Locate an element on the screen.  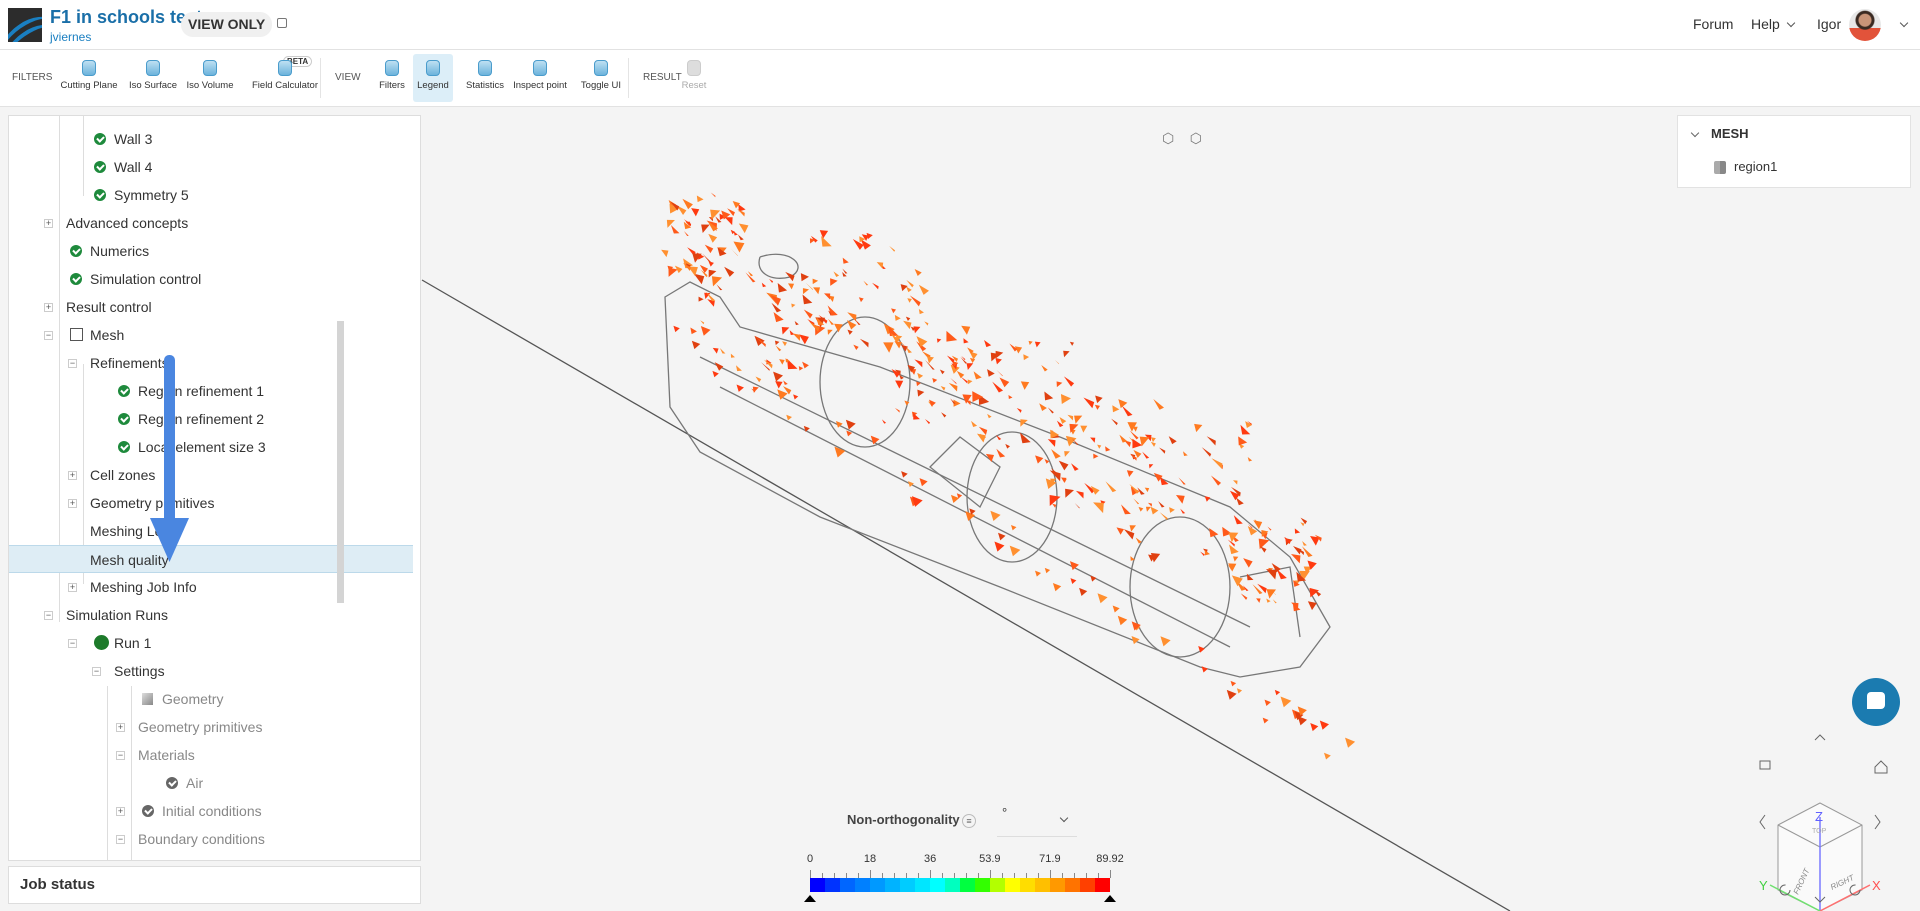
tree-scrollbar is located at coordinates (340, 462).